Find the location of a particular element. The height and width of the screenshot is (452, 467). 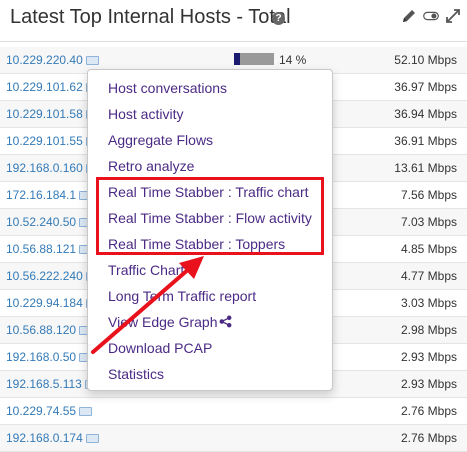

traffic-rate: 2.98 Mbps is located at coordinates (428, 330).